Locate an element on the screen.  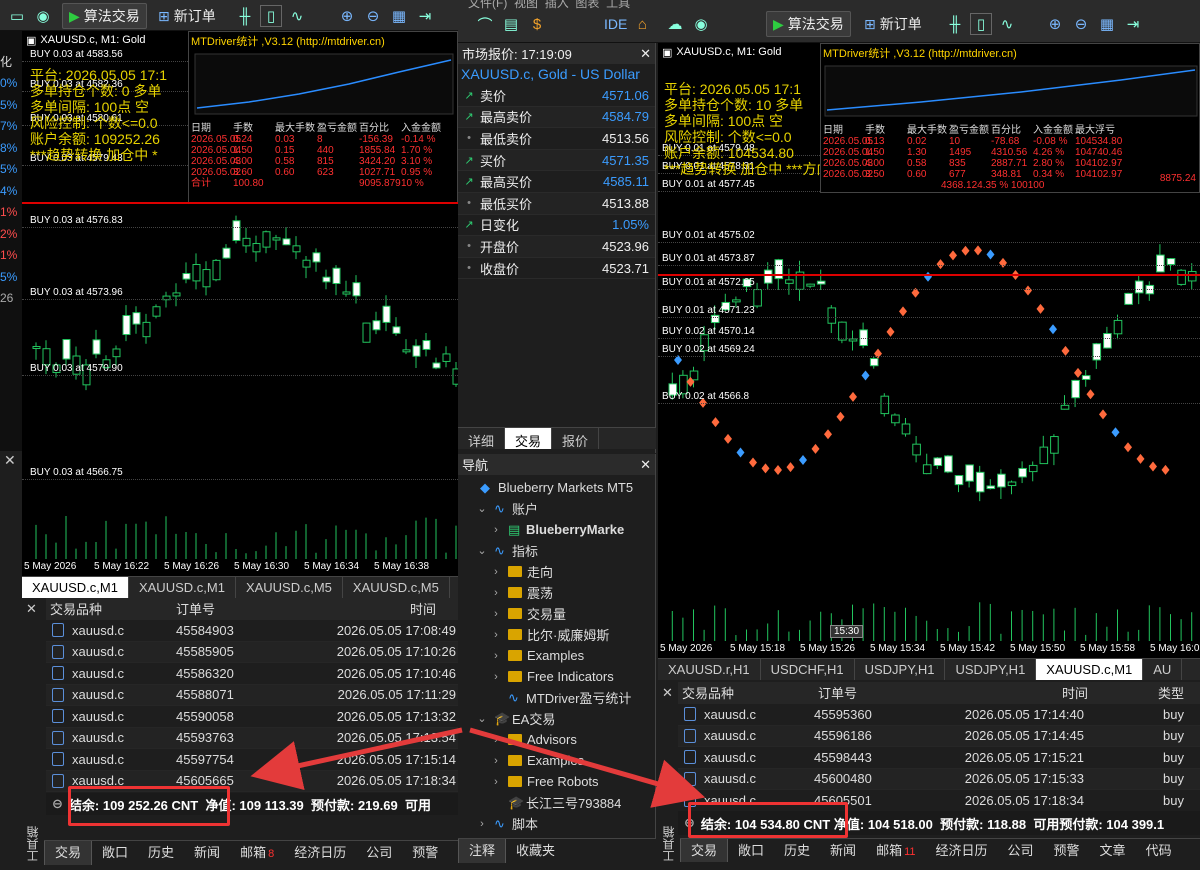
chart-tab: 交易 is located at coordinates (529, 438).